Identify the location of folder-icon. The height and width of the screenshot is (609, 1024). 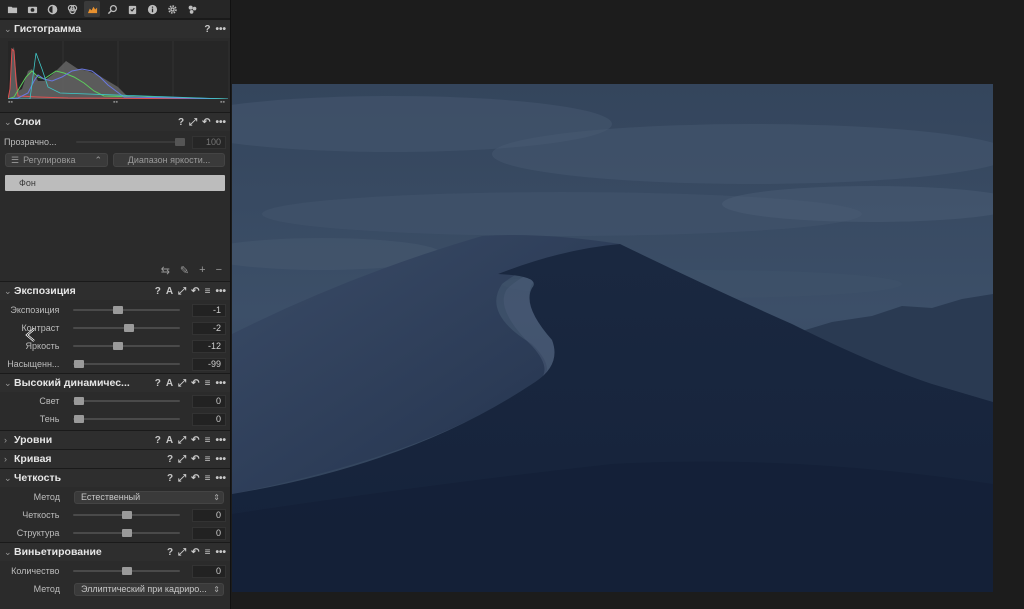
(12, 9).